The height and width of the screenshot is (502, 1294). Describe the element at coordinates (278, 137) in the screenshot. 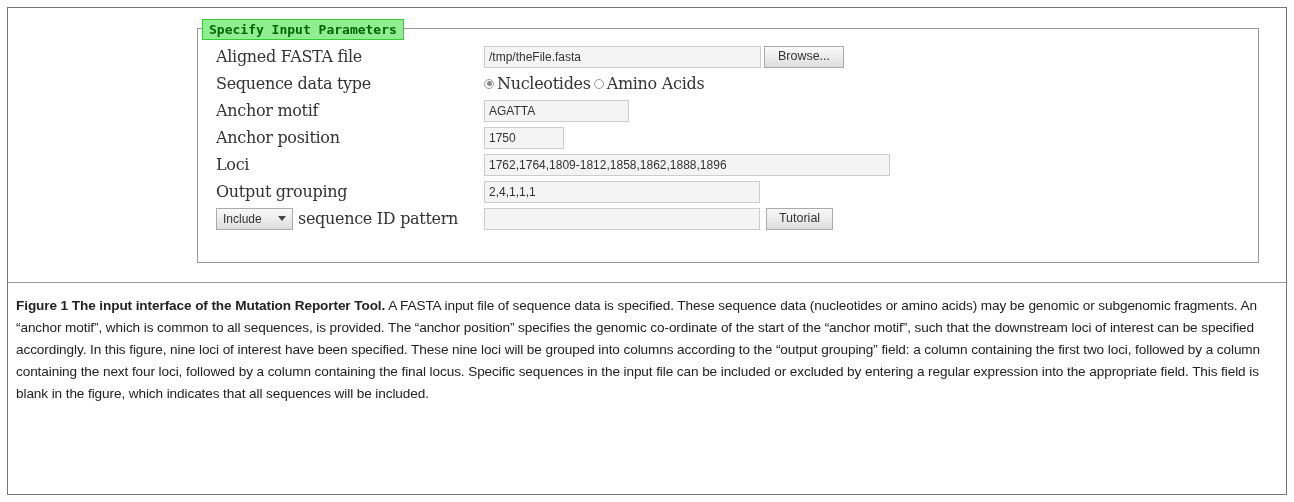

I see `field-label: Anchor position` at that location.